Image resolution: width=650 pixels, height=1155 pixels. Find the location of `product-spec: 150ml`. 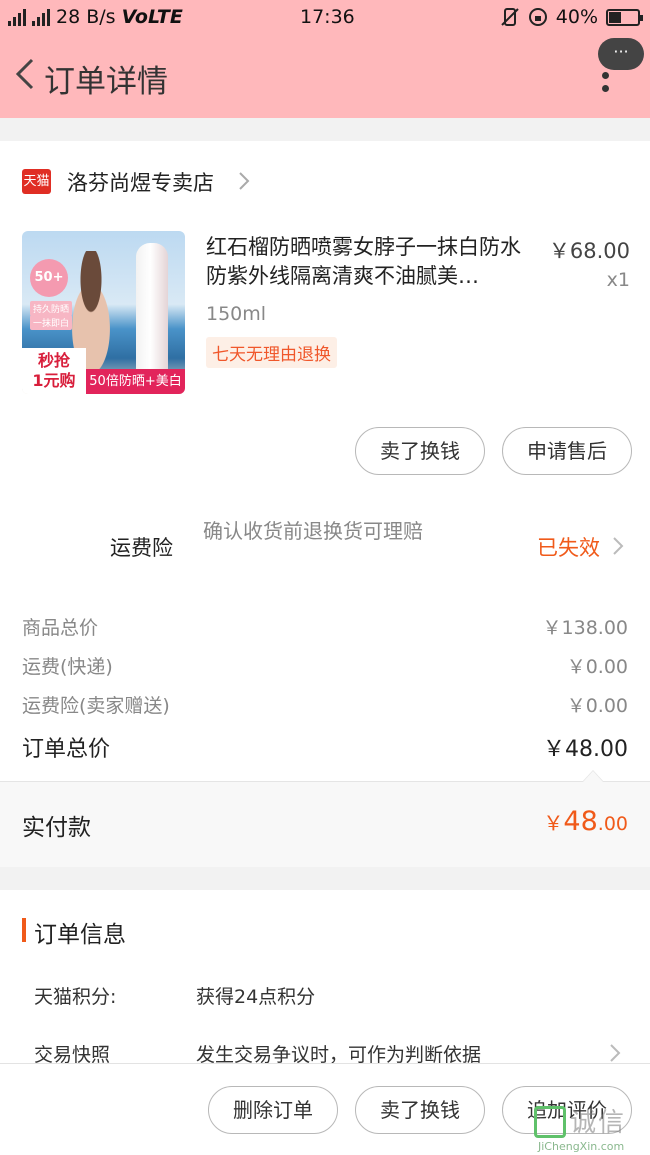

product-spec: 150ml is located at coordinates (236, 314).